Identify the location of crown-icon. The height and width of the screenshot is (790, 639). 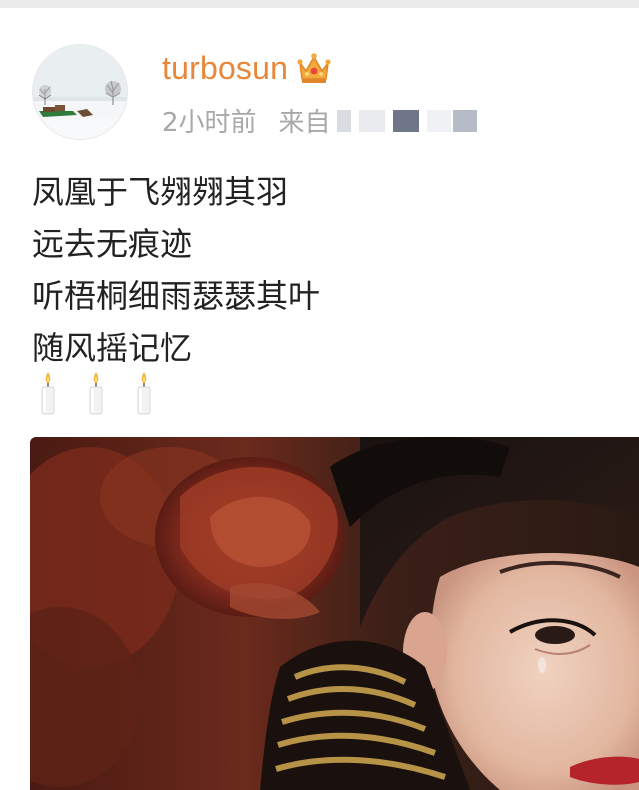
(314, 68).